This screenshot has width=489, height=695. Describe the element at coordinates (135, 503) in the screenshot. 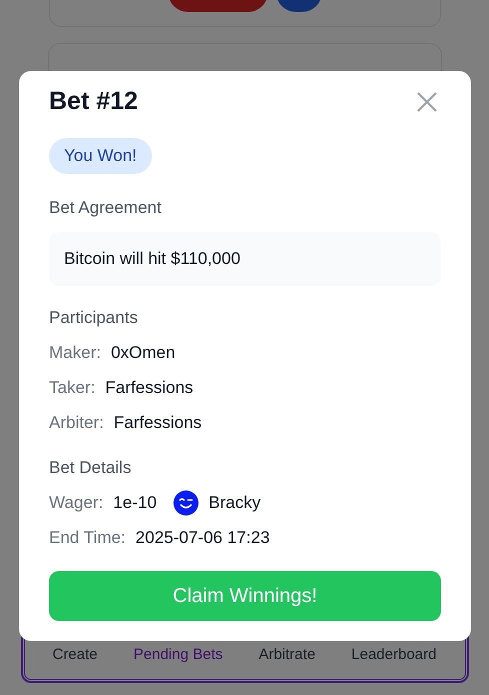

I see `field-value: 1e-10` at that location.